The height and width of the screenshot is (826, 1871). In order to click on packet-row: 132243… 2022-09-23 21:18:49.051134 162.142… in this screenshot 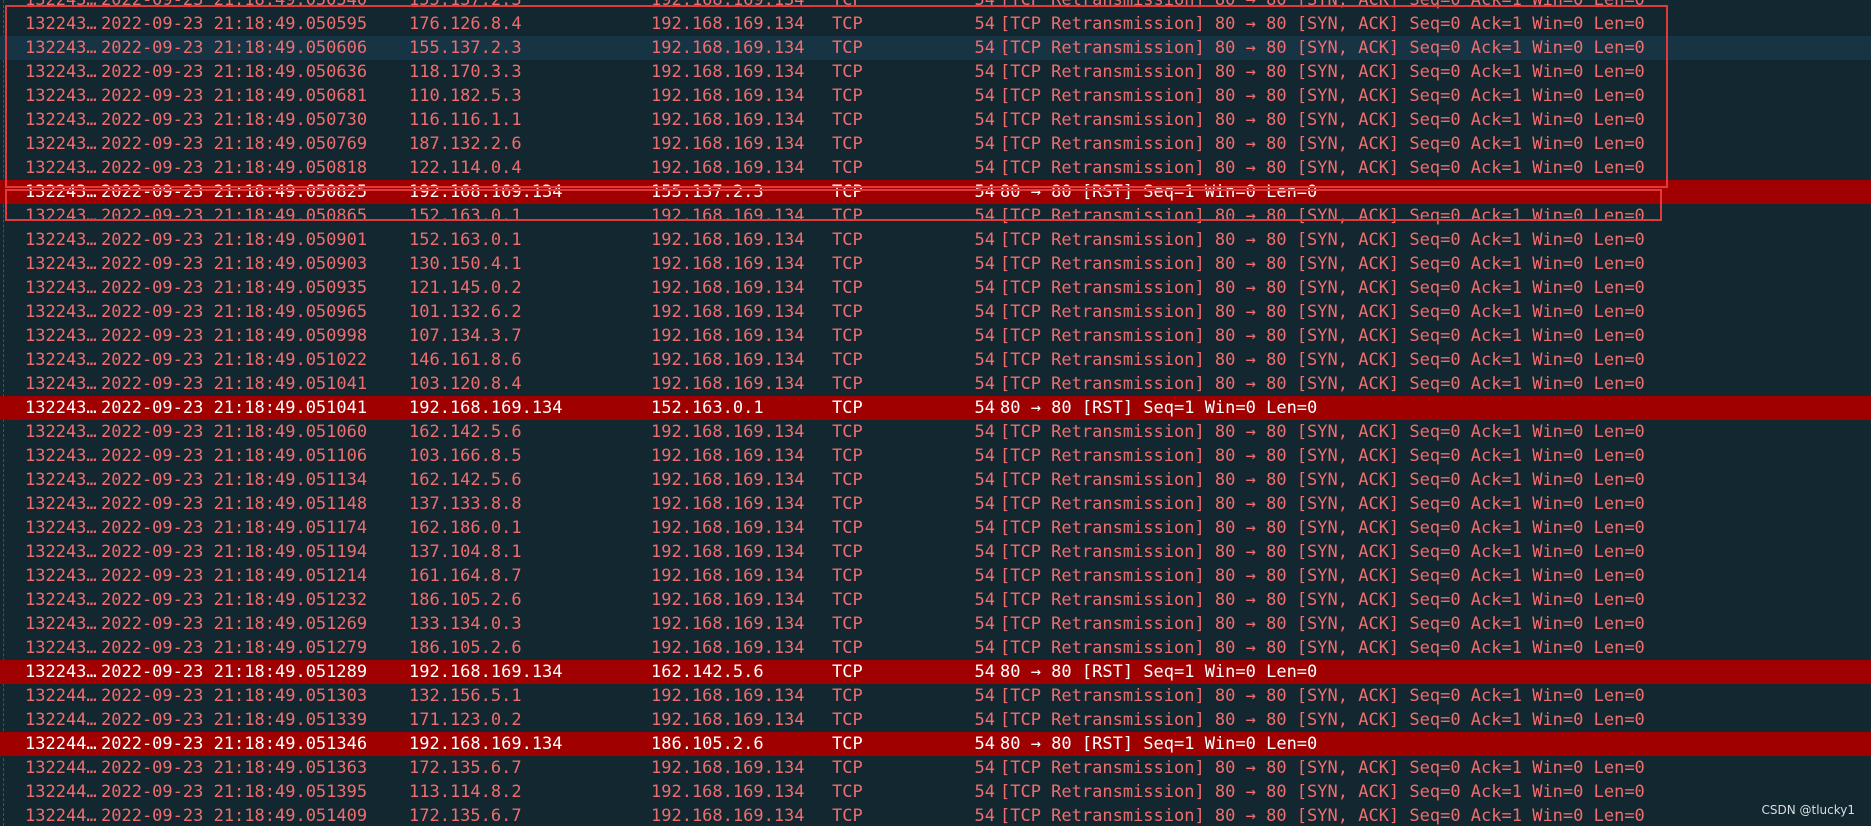, I will do `click(935, 480)`.